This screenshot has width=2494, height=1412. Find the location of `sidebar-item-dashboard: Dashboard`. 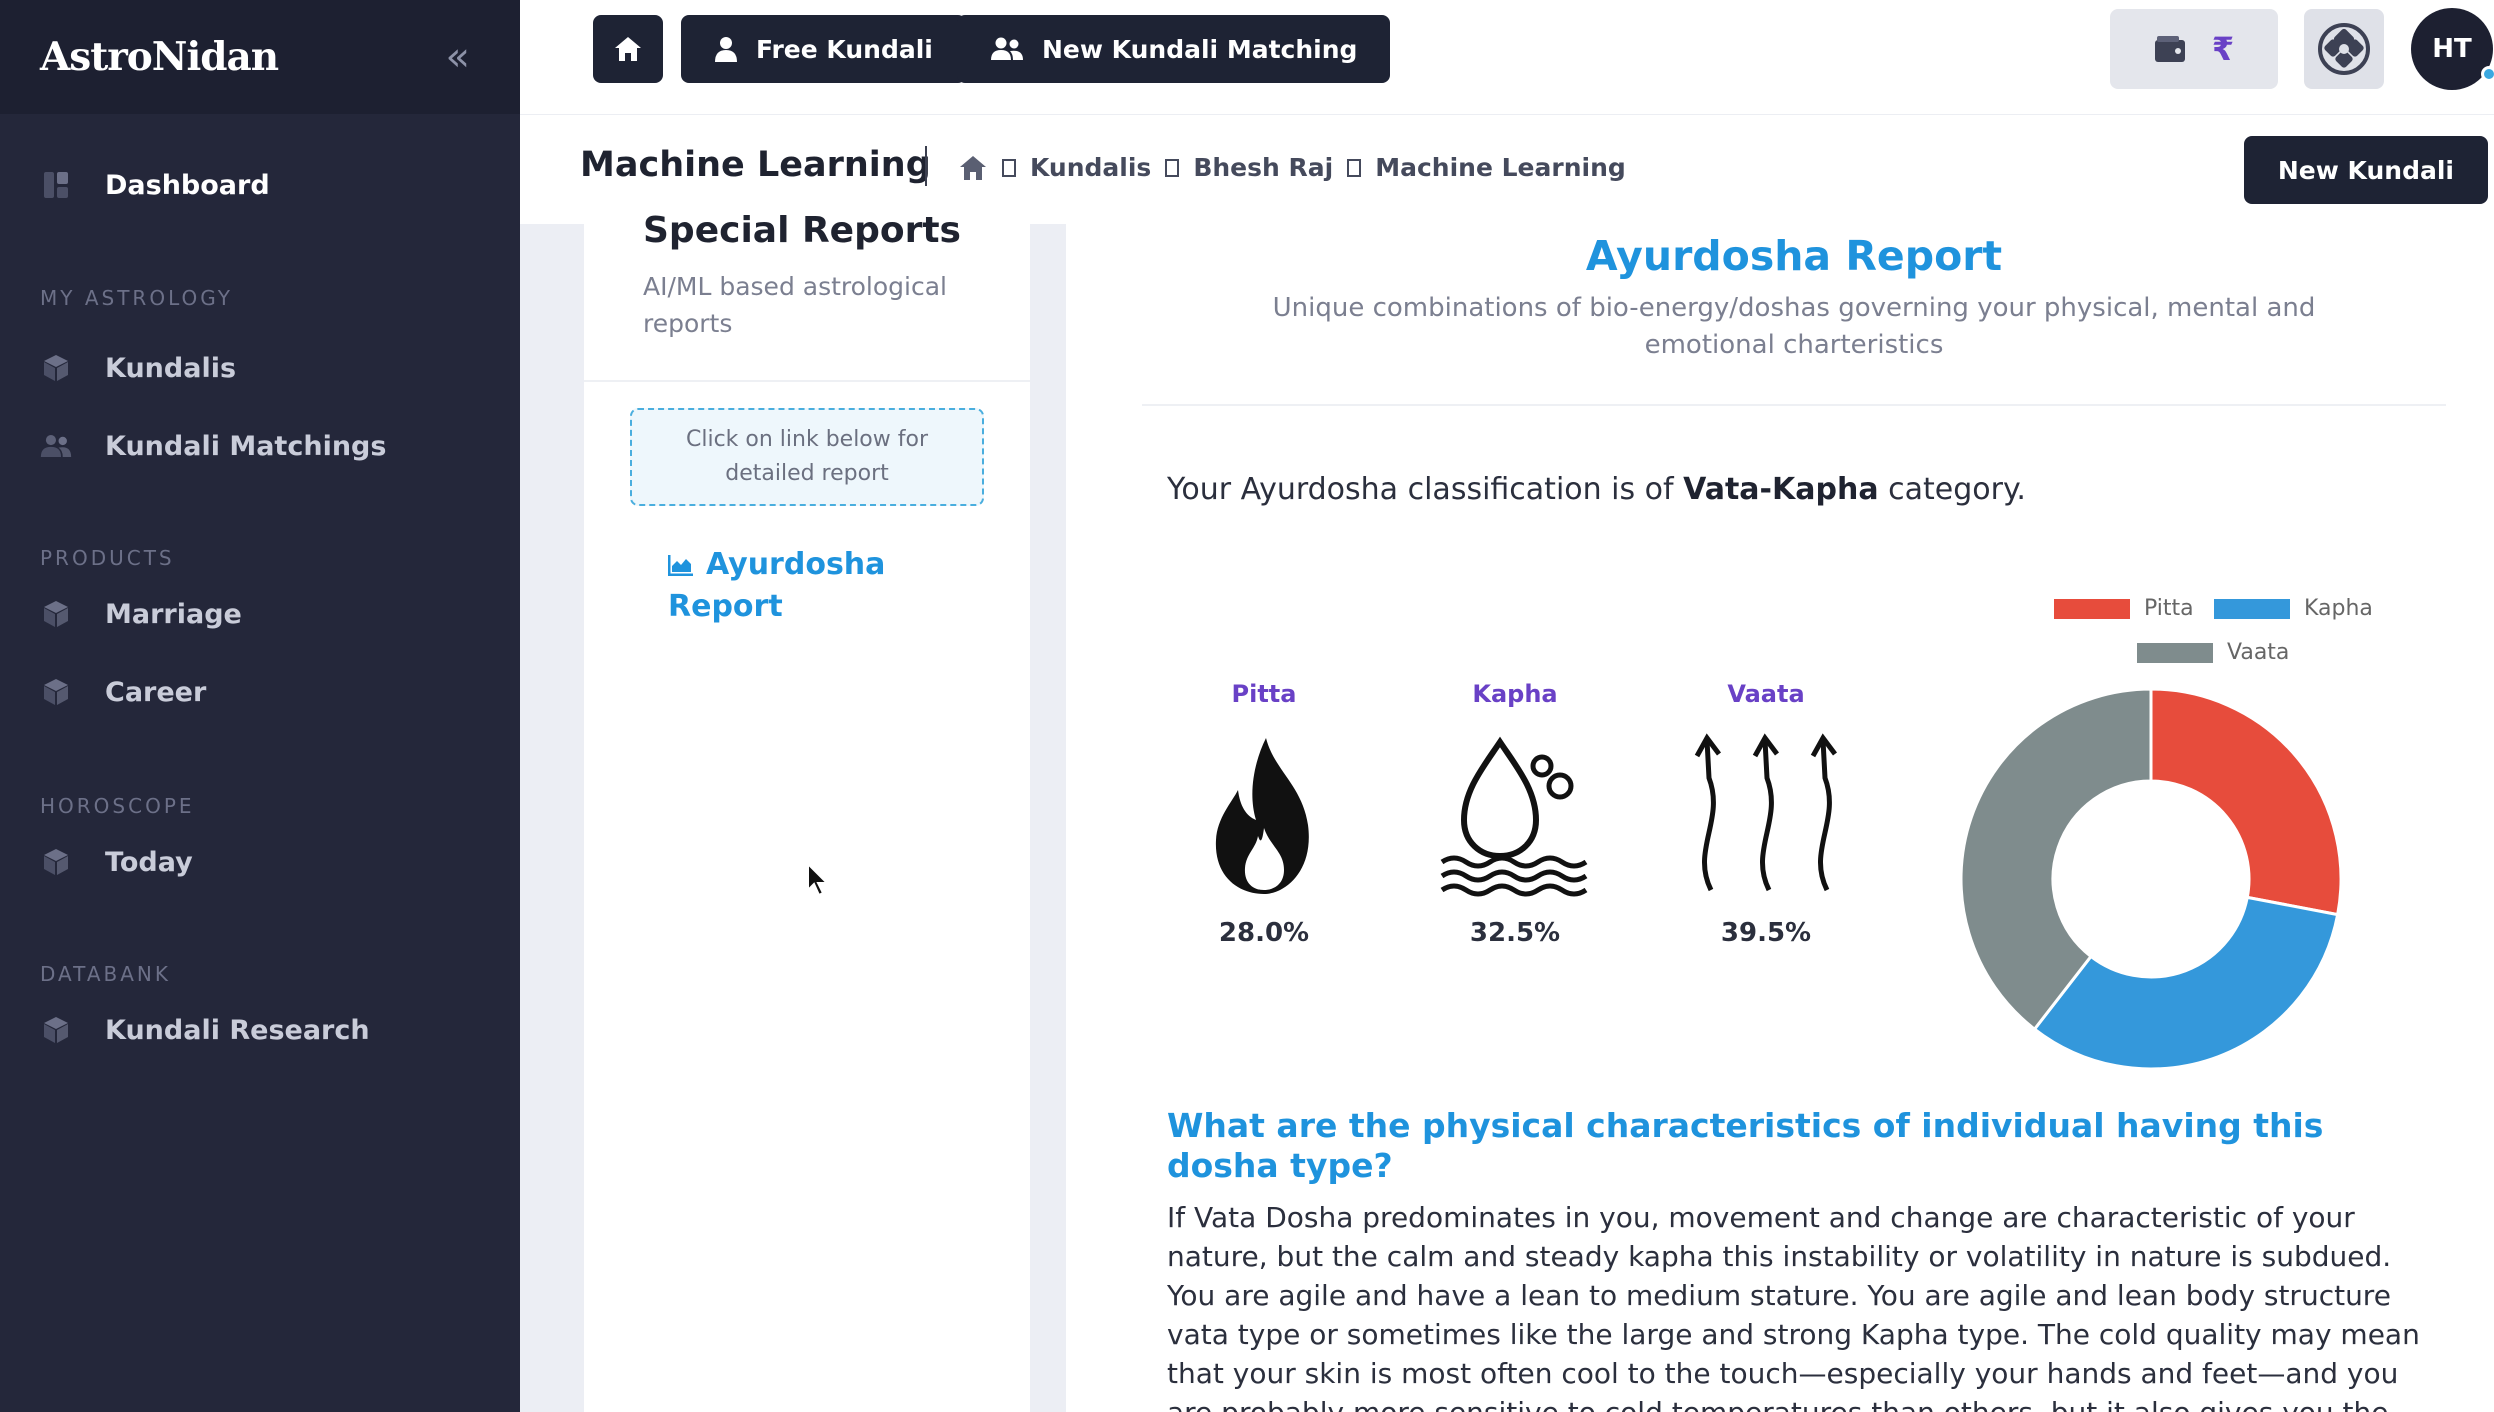

sidebar-item-dashboard: Dashboard is located at coordinates (155, 185).